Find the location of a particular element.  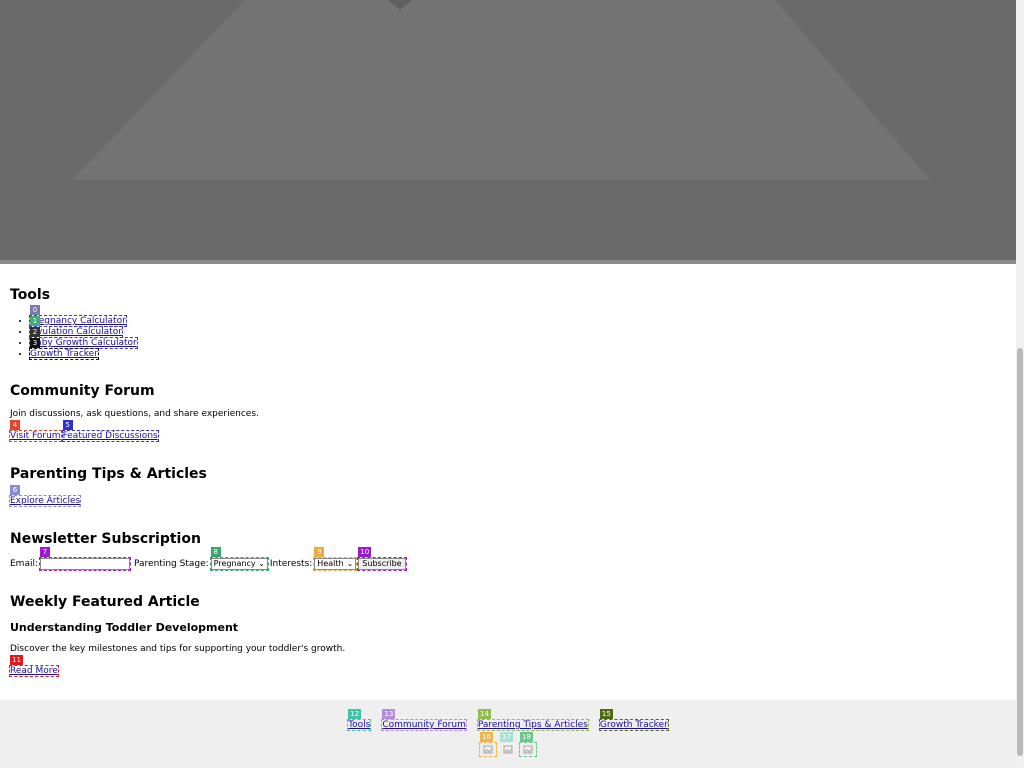

tools-list-item: 3 Growth Tracker is located at coordinates (514, 349).